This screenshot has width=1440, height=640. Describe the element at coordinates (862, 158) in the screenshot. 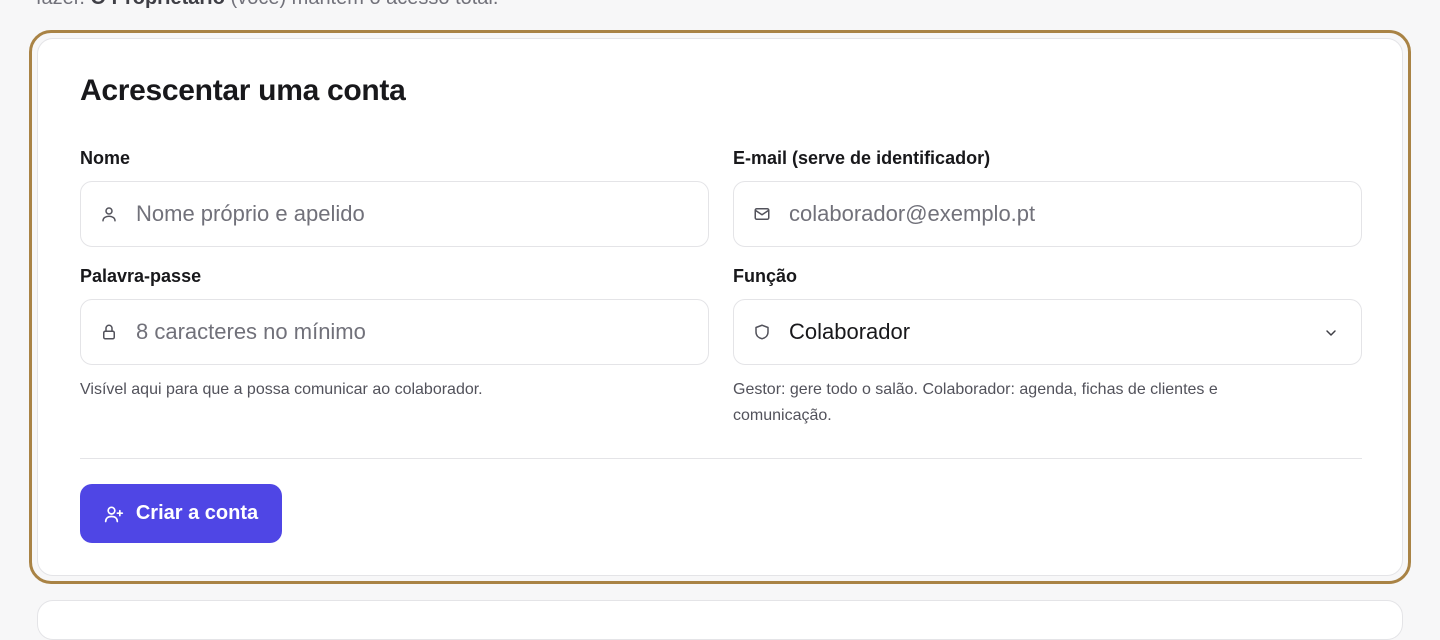

I see `email-label: E-mail (serve de identificador)` at that location.